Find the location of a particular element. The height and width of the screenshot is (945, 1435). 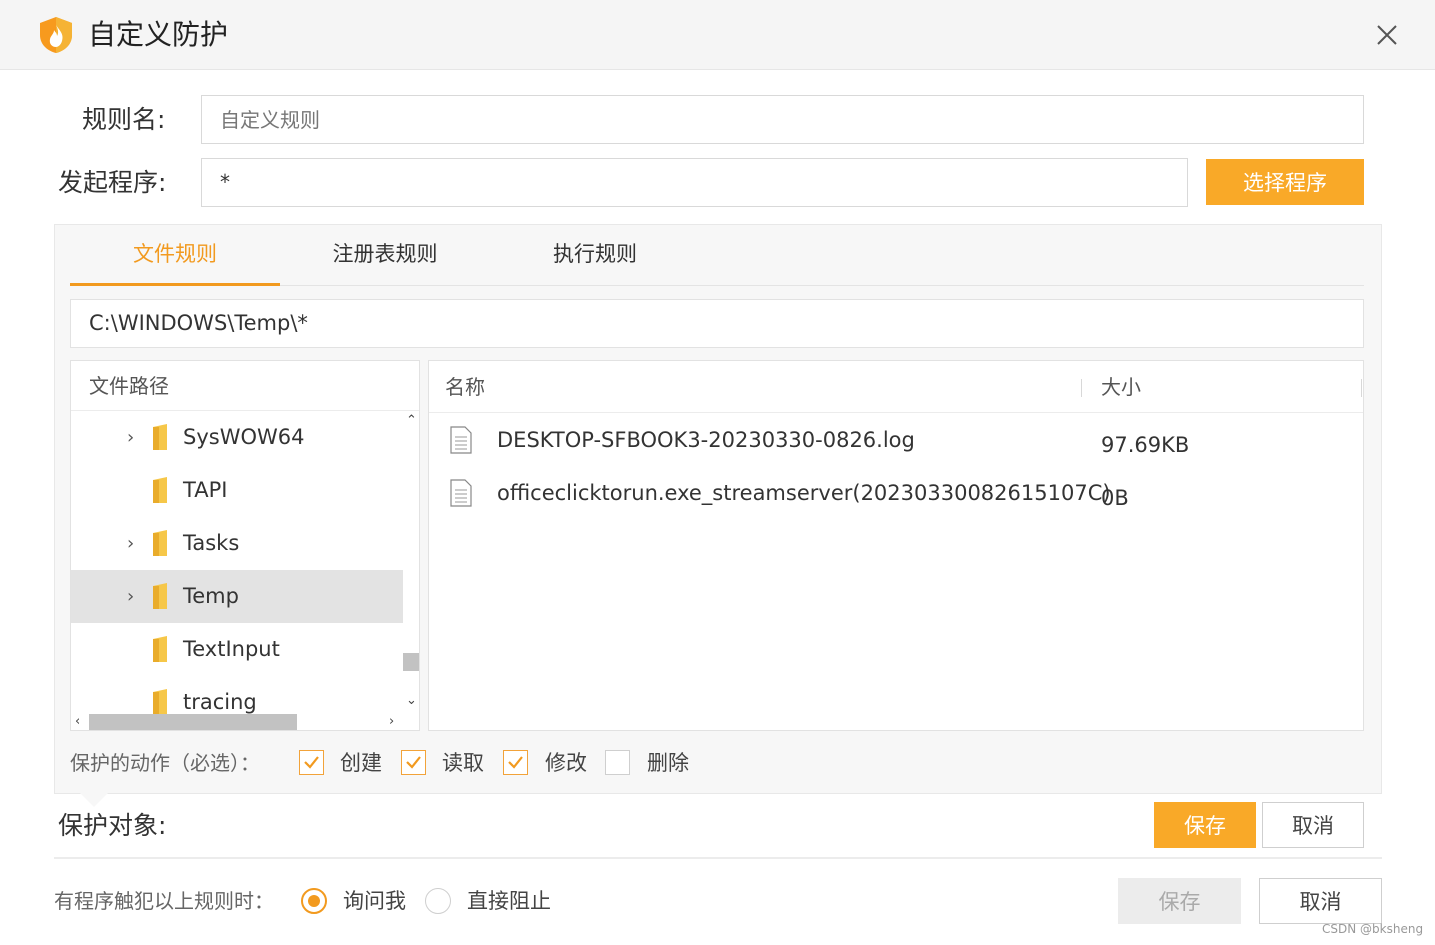

tree-item-label: Temp is located at coordinates (211, 596).